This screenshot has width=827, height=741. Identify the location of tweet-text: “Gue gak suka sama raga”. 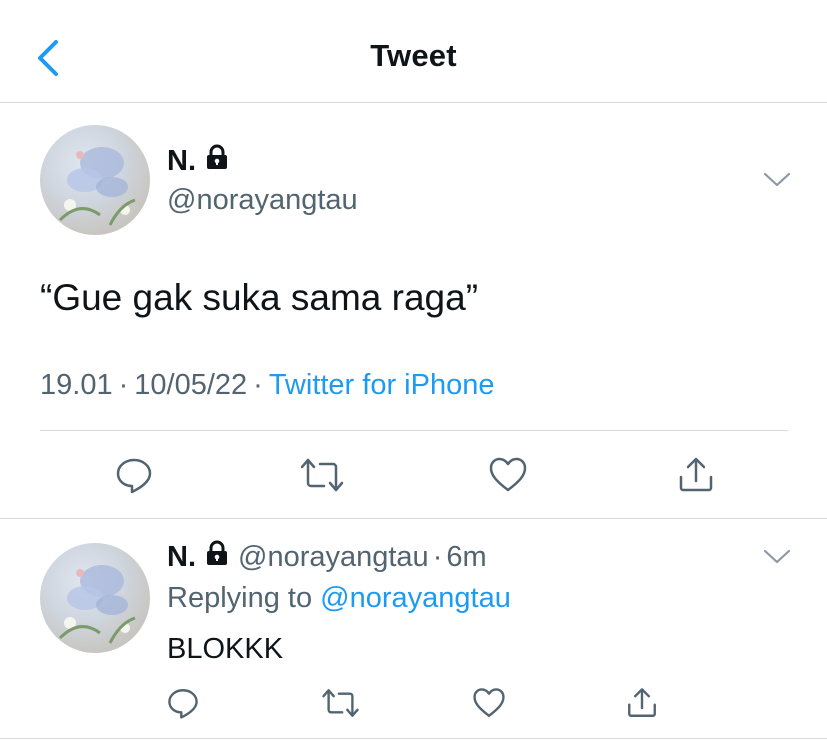
(259, 297).